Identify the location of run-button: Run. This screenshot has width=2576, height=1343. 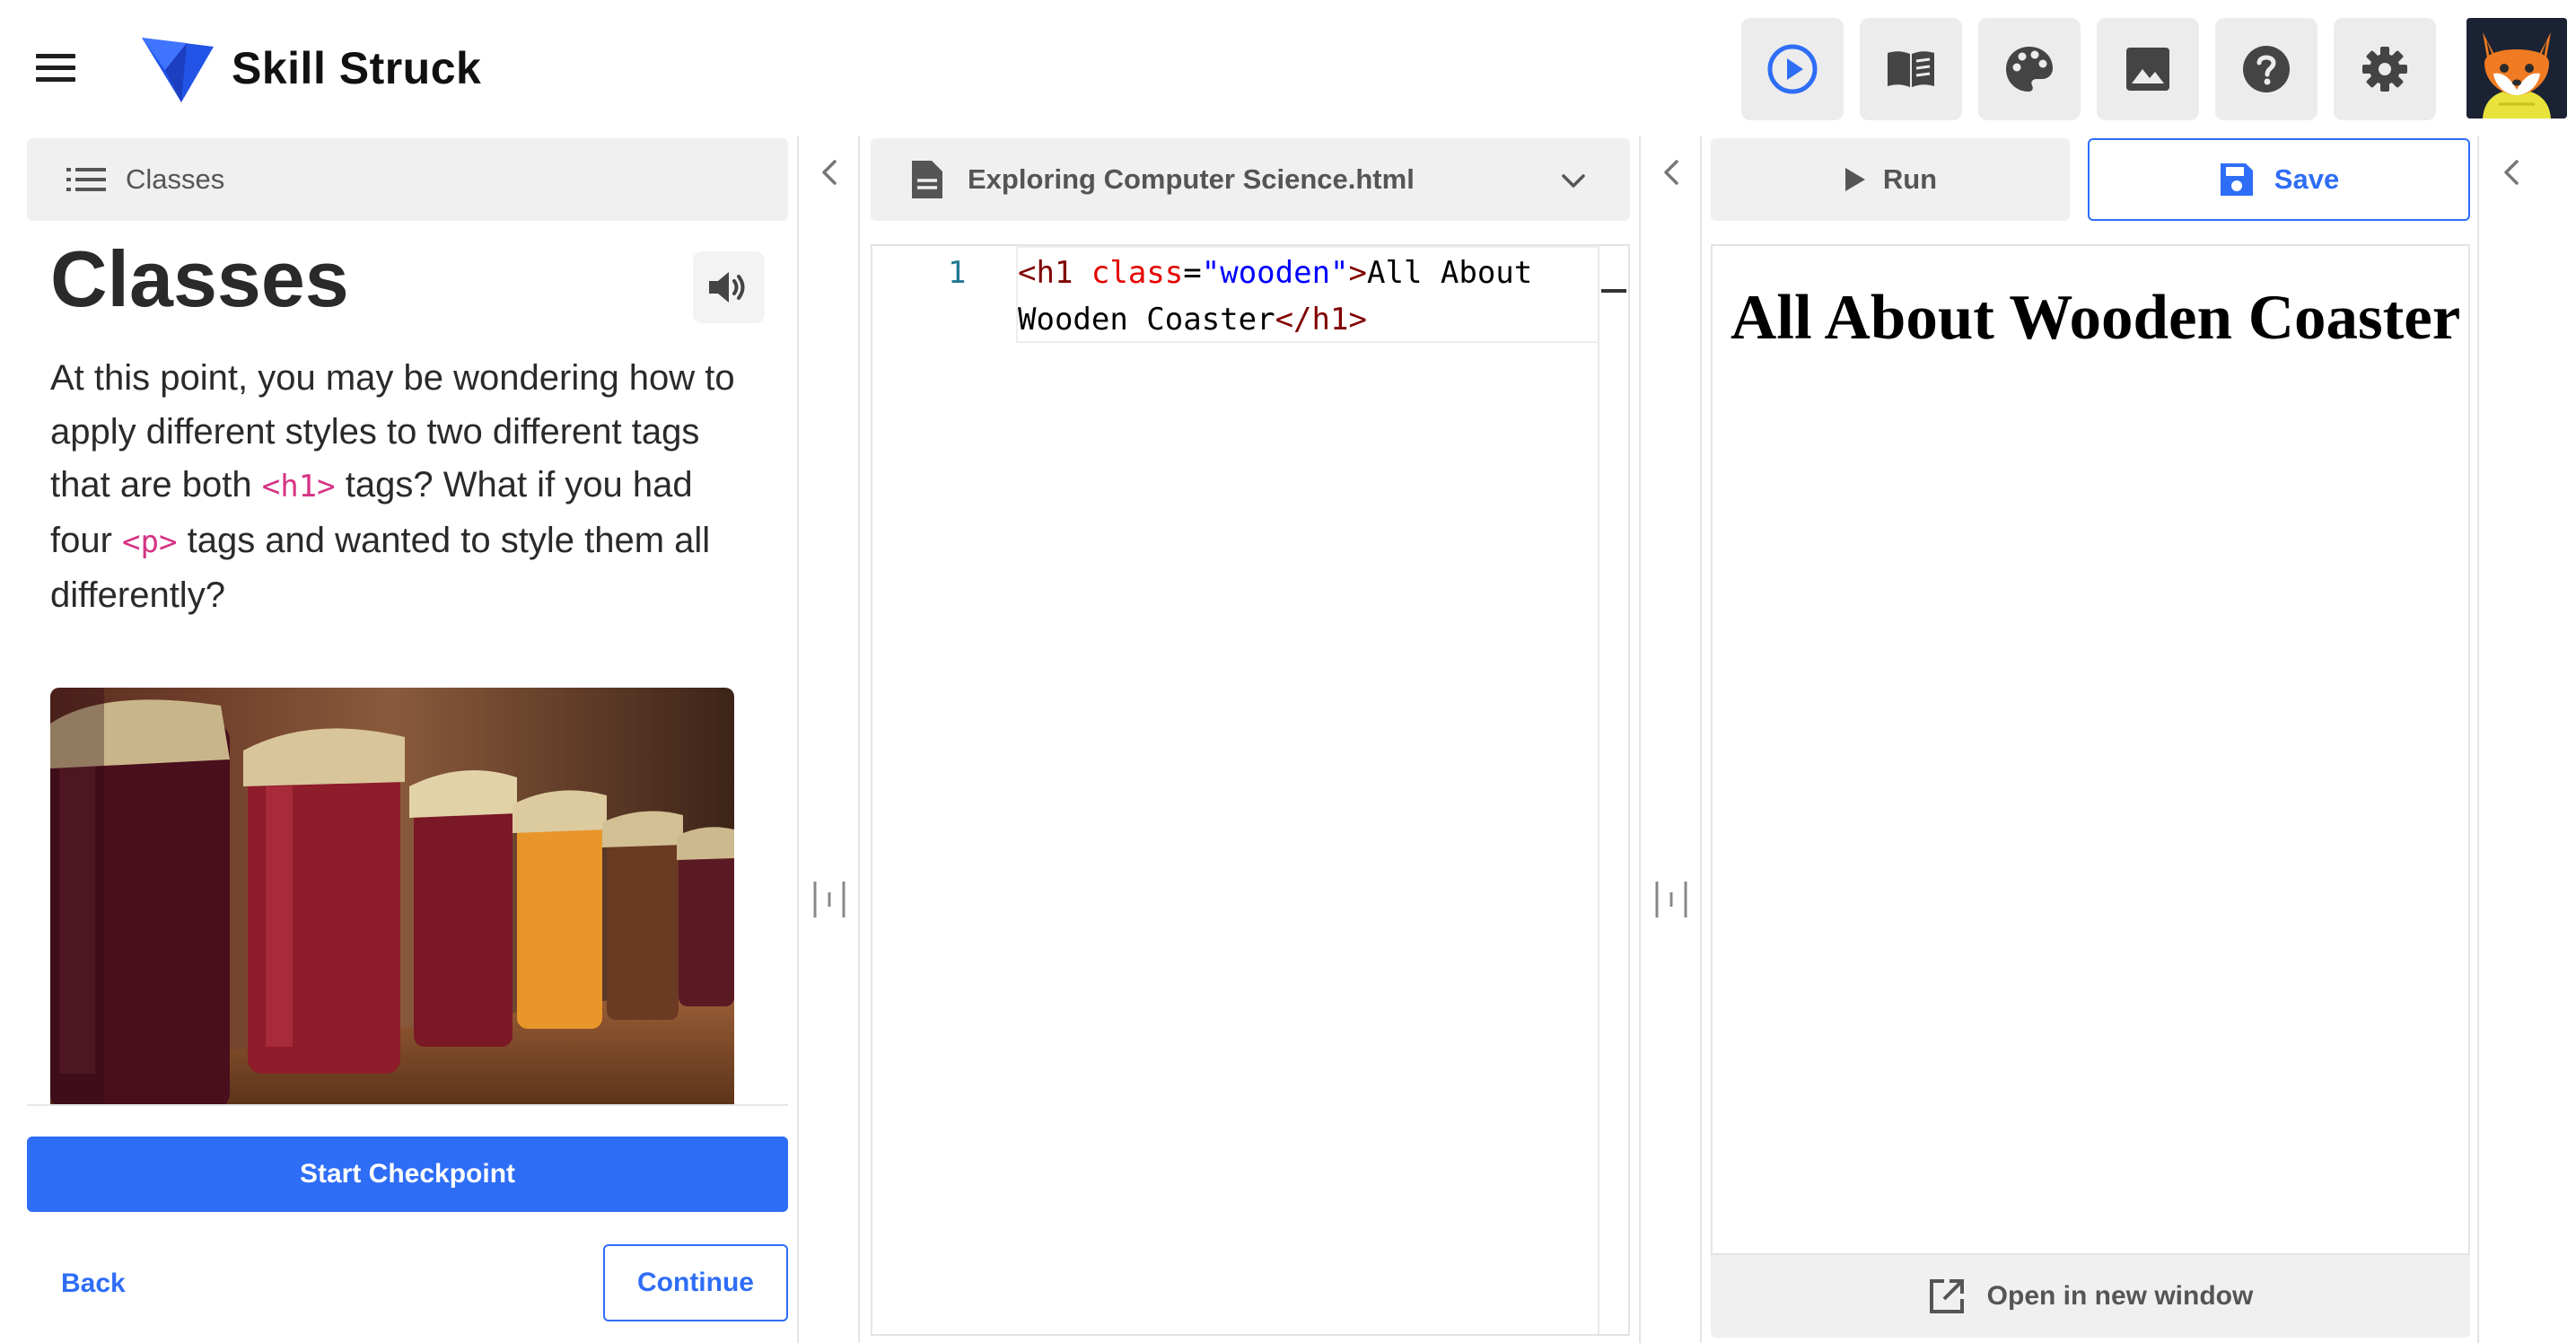
(1890, 179).